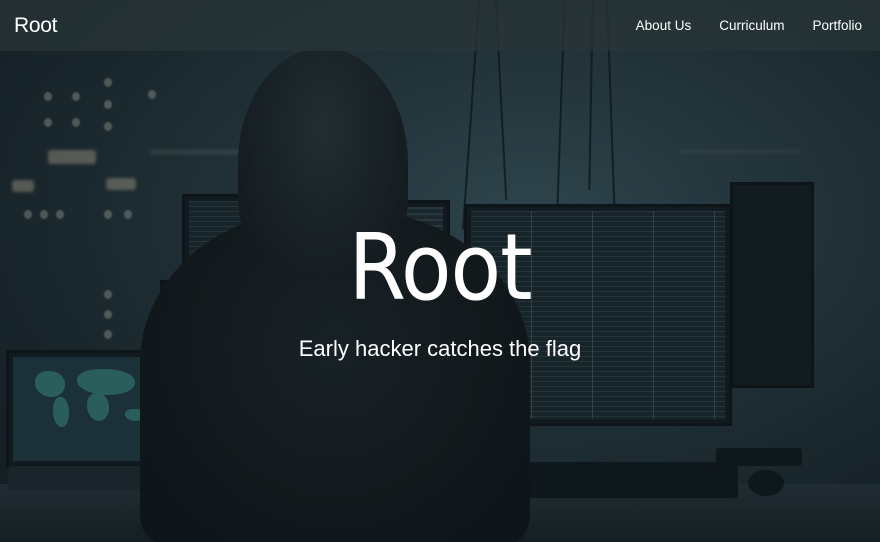  I want to click on nav-links: About Us Curriculum Portfolio, so click(749, 25).